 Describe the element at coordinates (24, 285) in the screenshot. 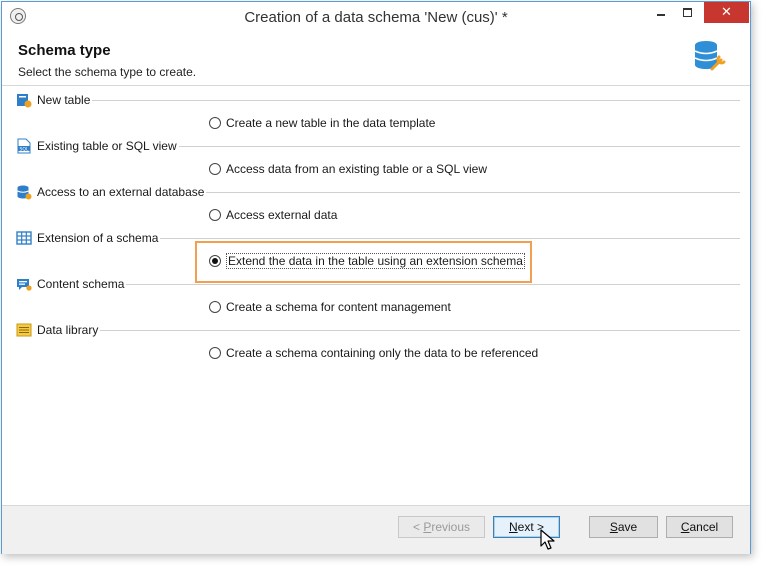

I see `content-icon` at that location.